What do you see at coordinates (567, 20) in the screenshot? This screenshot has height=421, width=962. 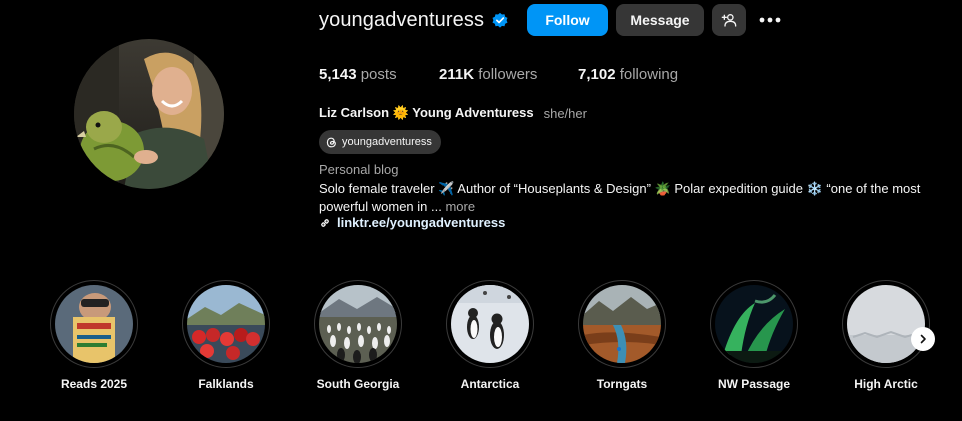 I see `follow-button: Follow` at bounding box center [567, 20].